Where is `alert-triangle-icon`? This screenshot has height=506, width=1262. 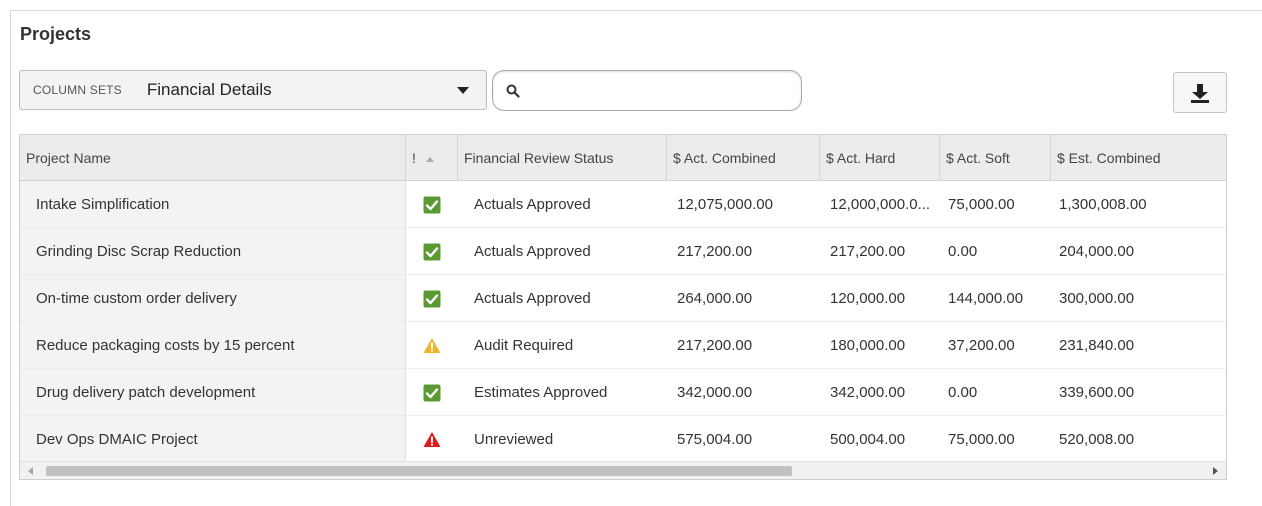 alert-triangle-icon is located at coordinates (432, 439).